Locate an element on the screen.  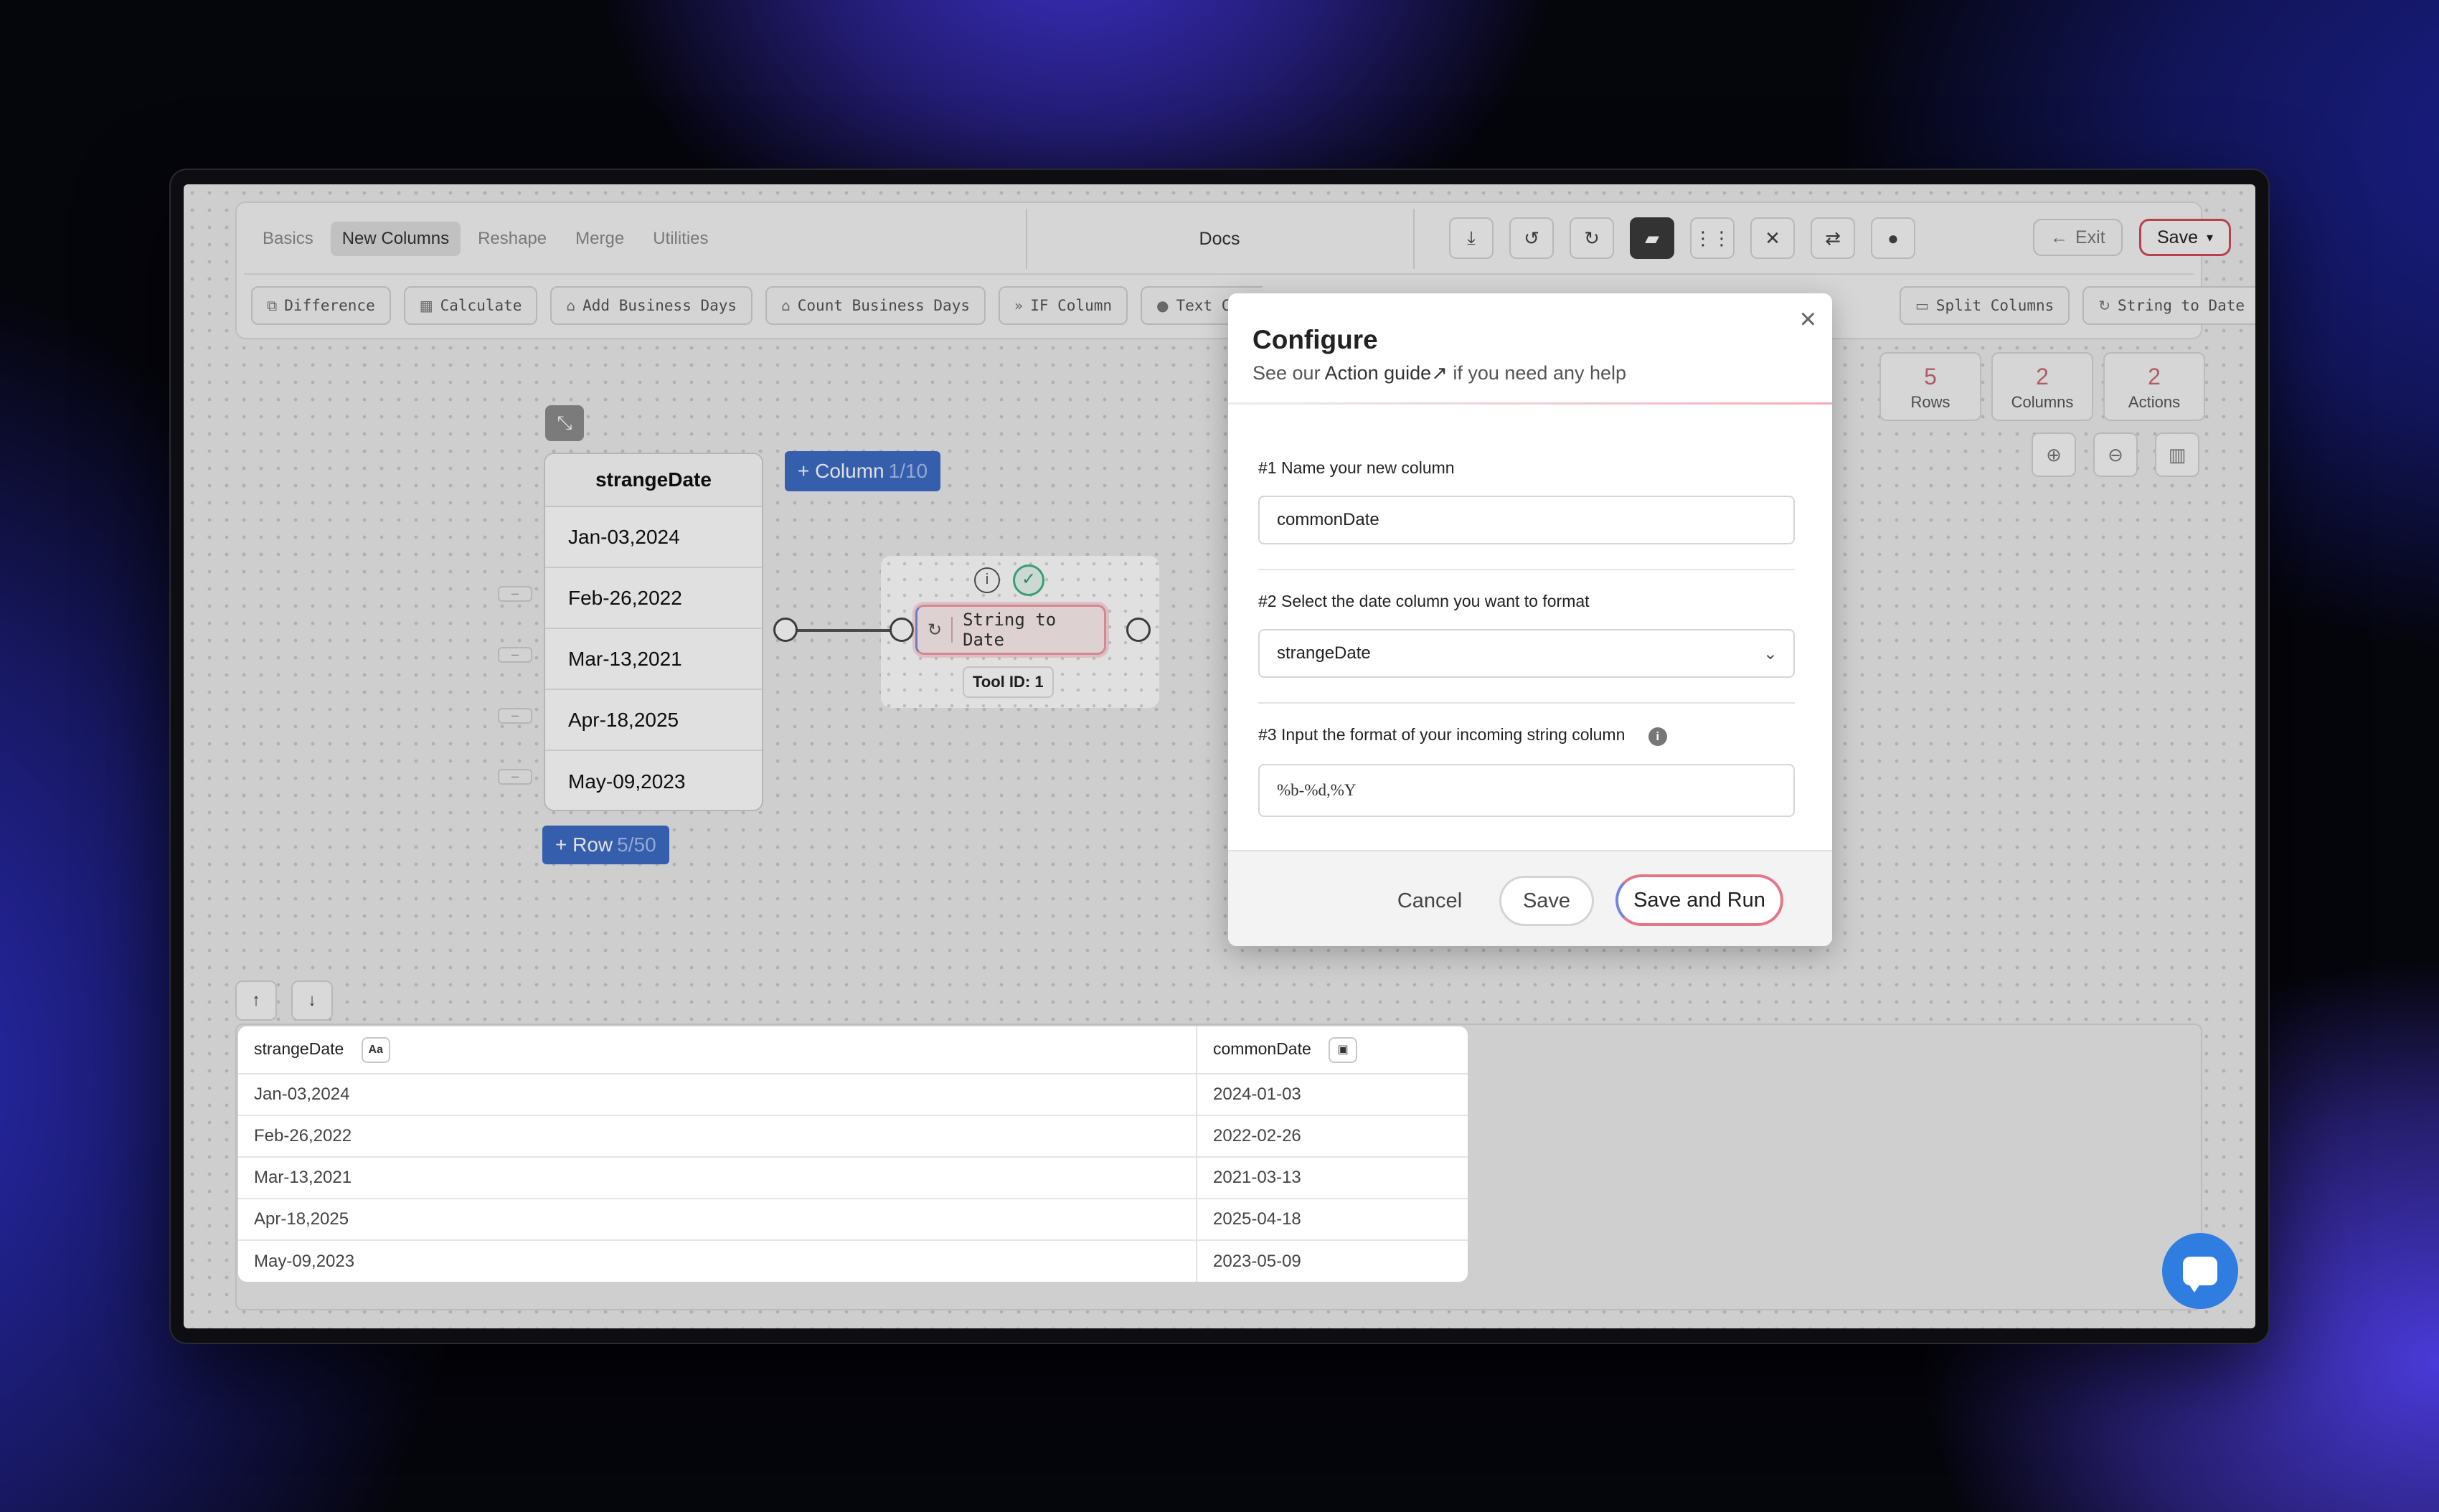
play-icon: ● is located at coordinates (1893, 238).